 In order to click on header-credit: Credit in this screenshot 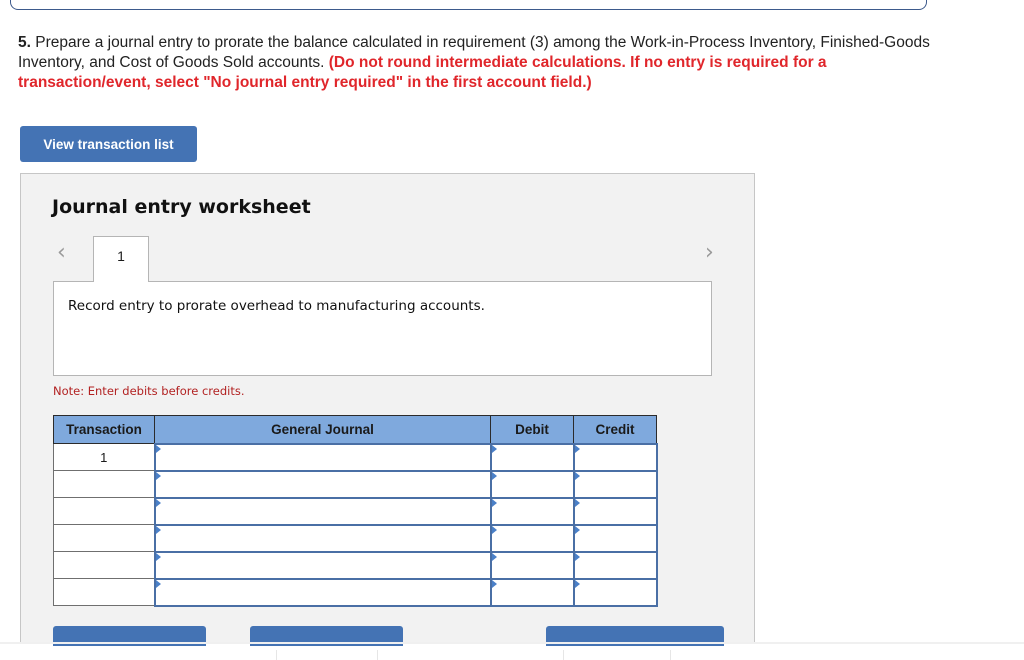, I will do `click(615, 429)`.